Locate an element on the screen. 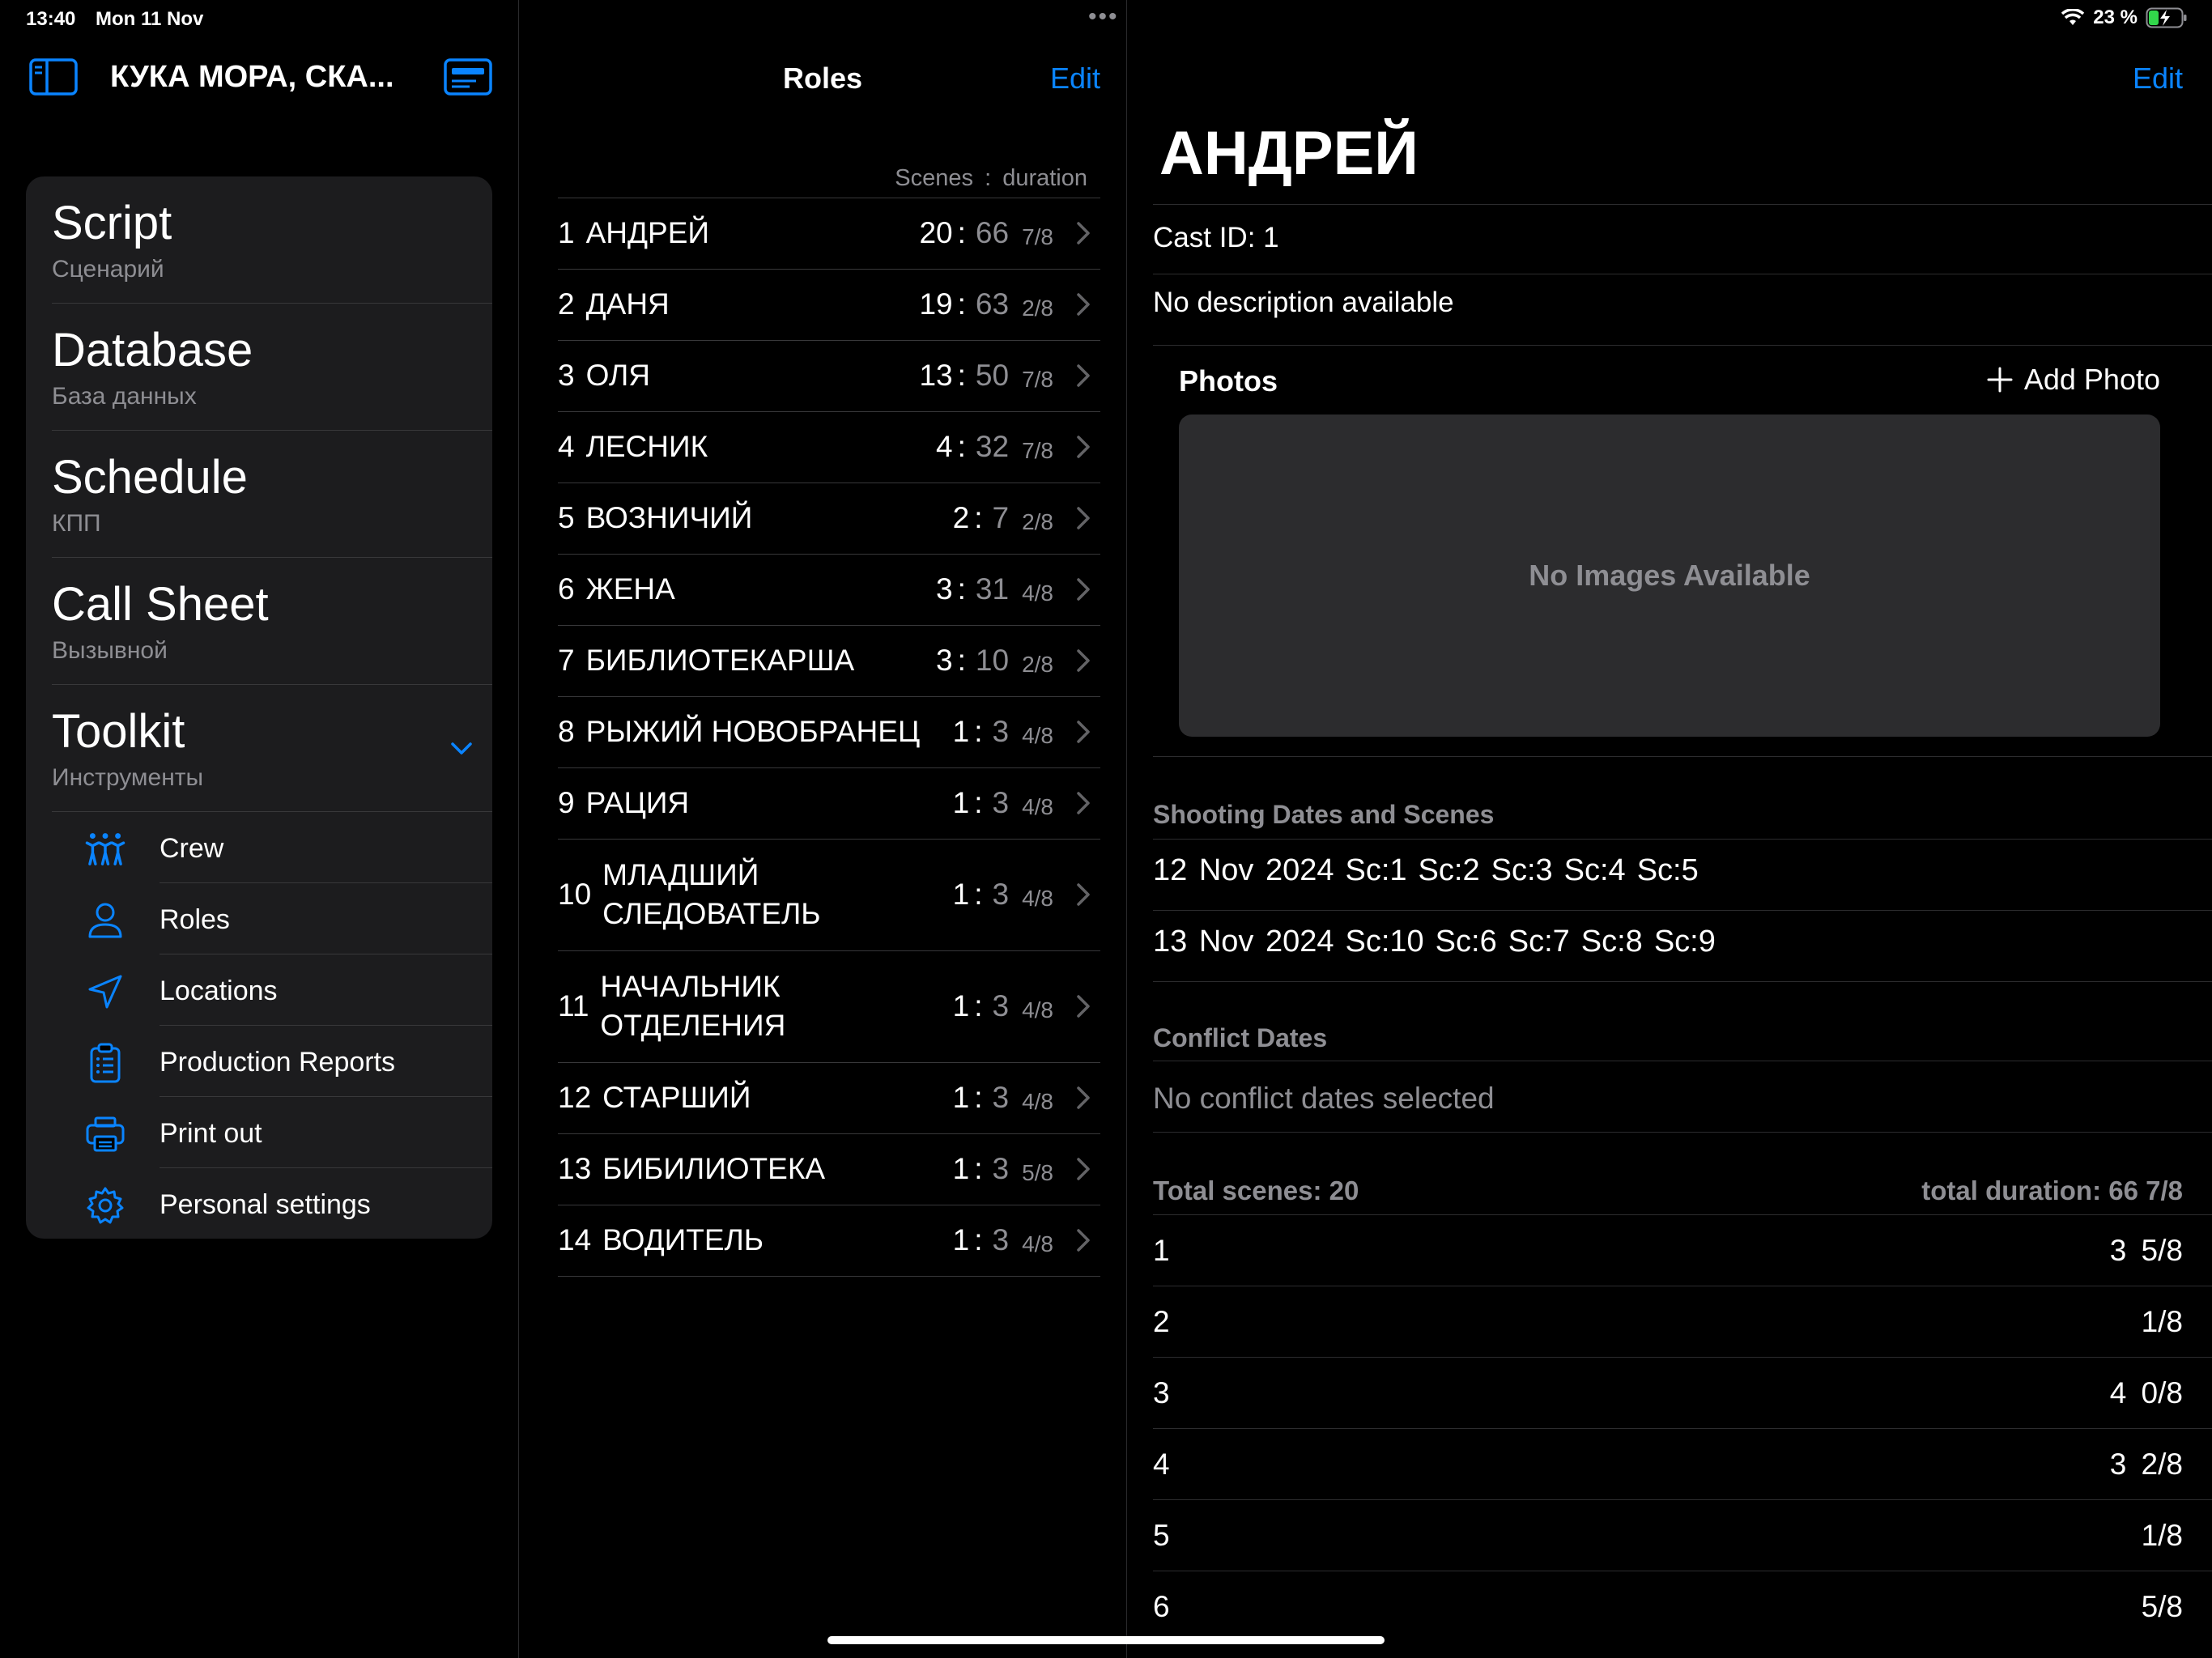 This screenshot has height=1658, width=2212. scene-duration: 3 5/8 is located at coordinates (2146, 1250).